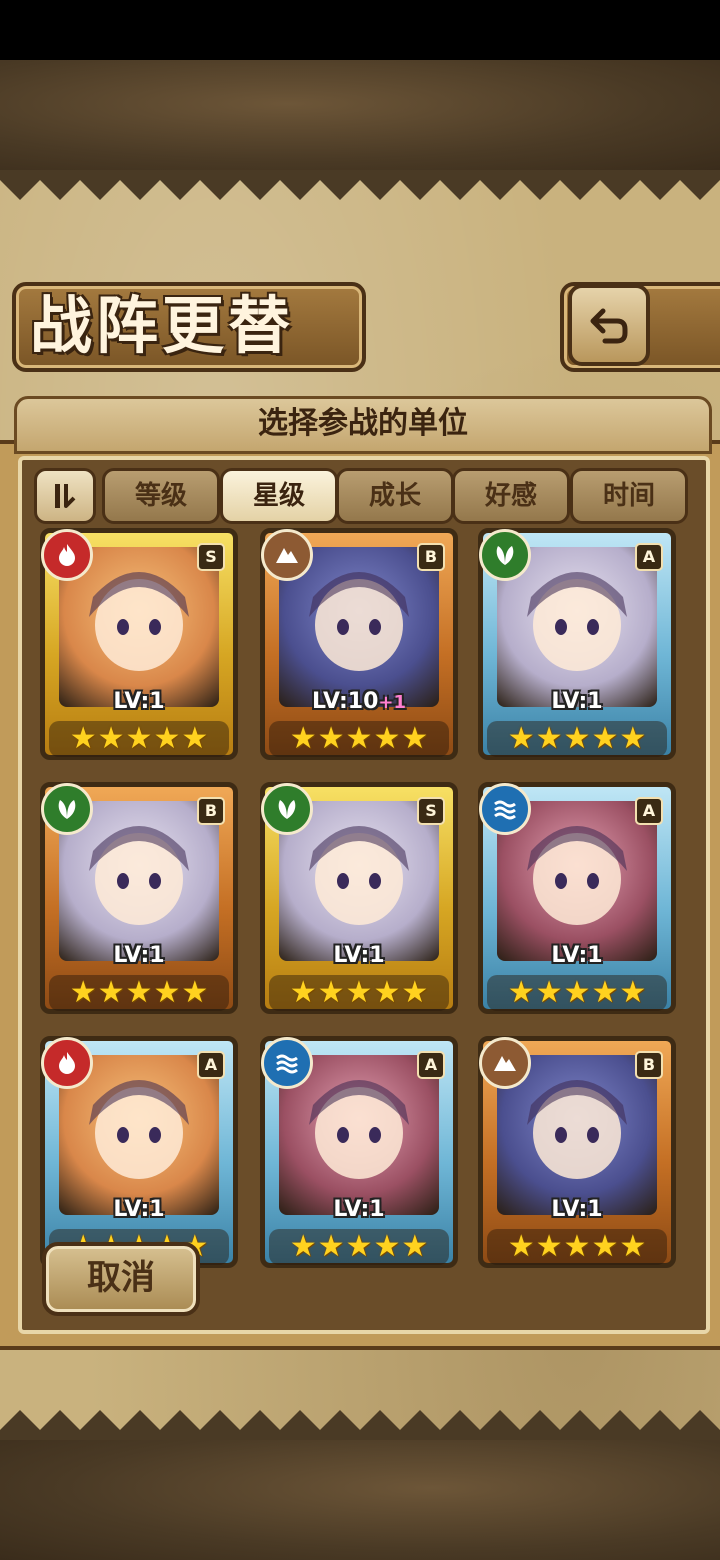 The image size is (720, 1560). I want to click on return-arrow-icon, so click(609, 326).